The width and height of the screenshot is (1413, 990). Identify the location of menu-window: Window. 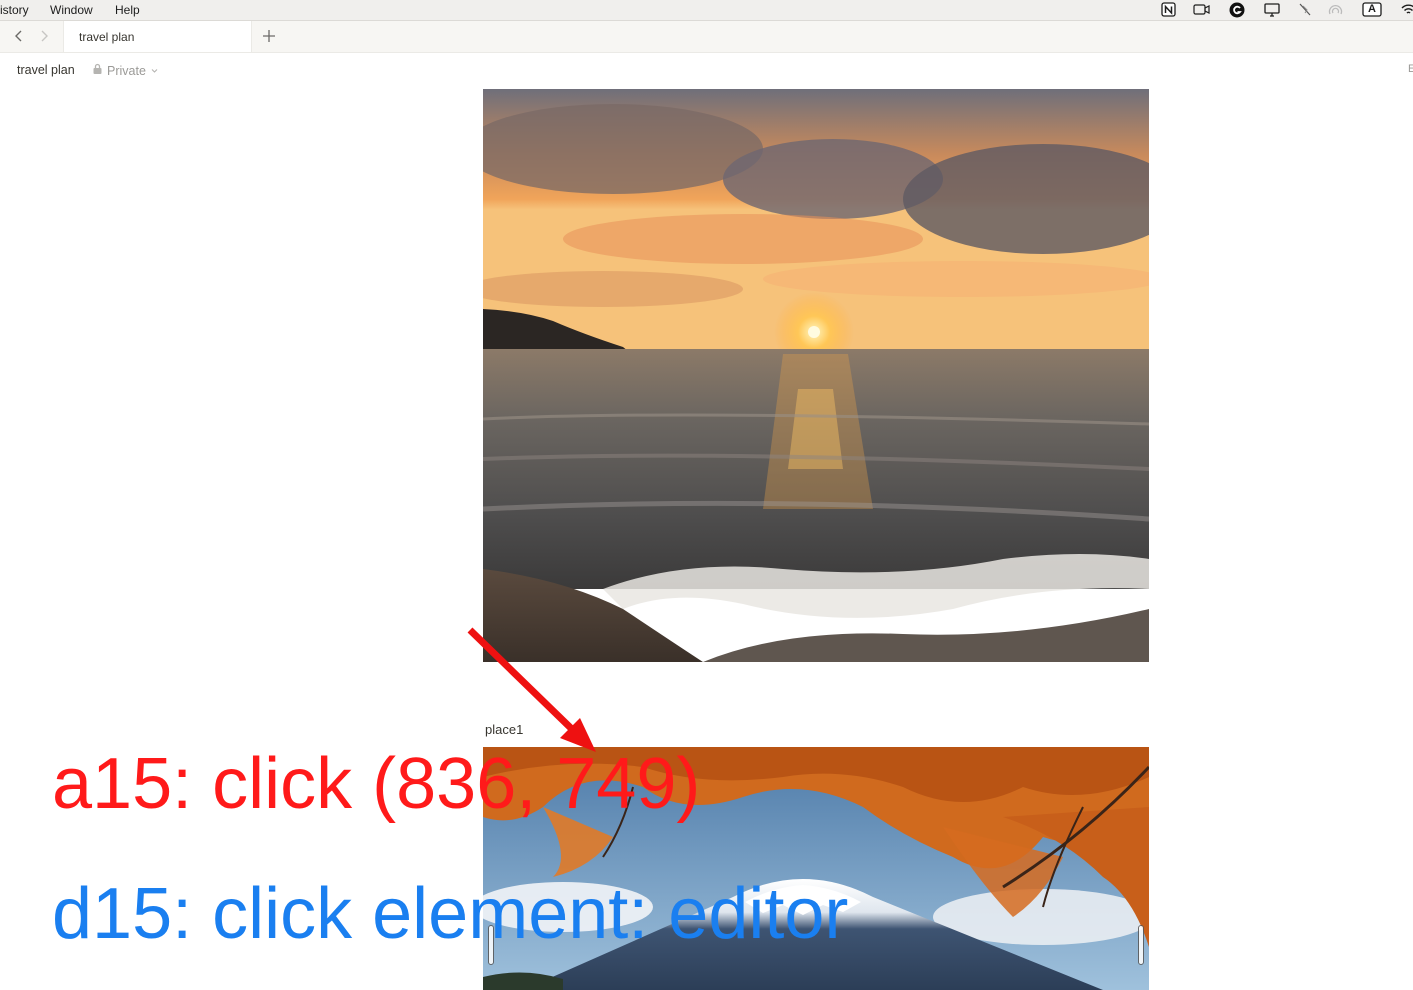
(71, 10).